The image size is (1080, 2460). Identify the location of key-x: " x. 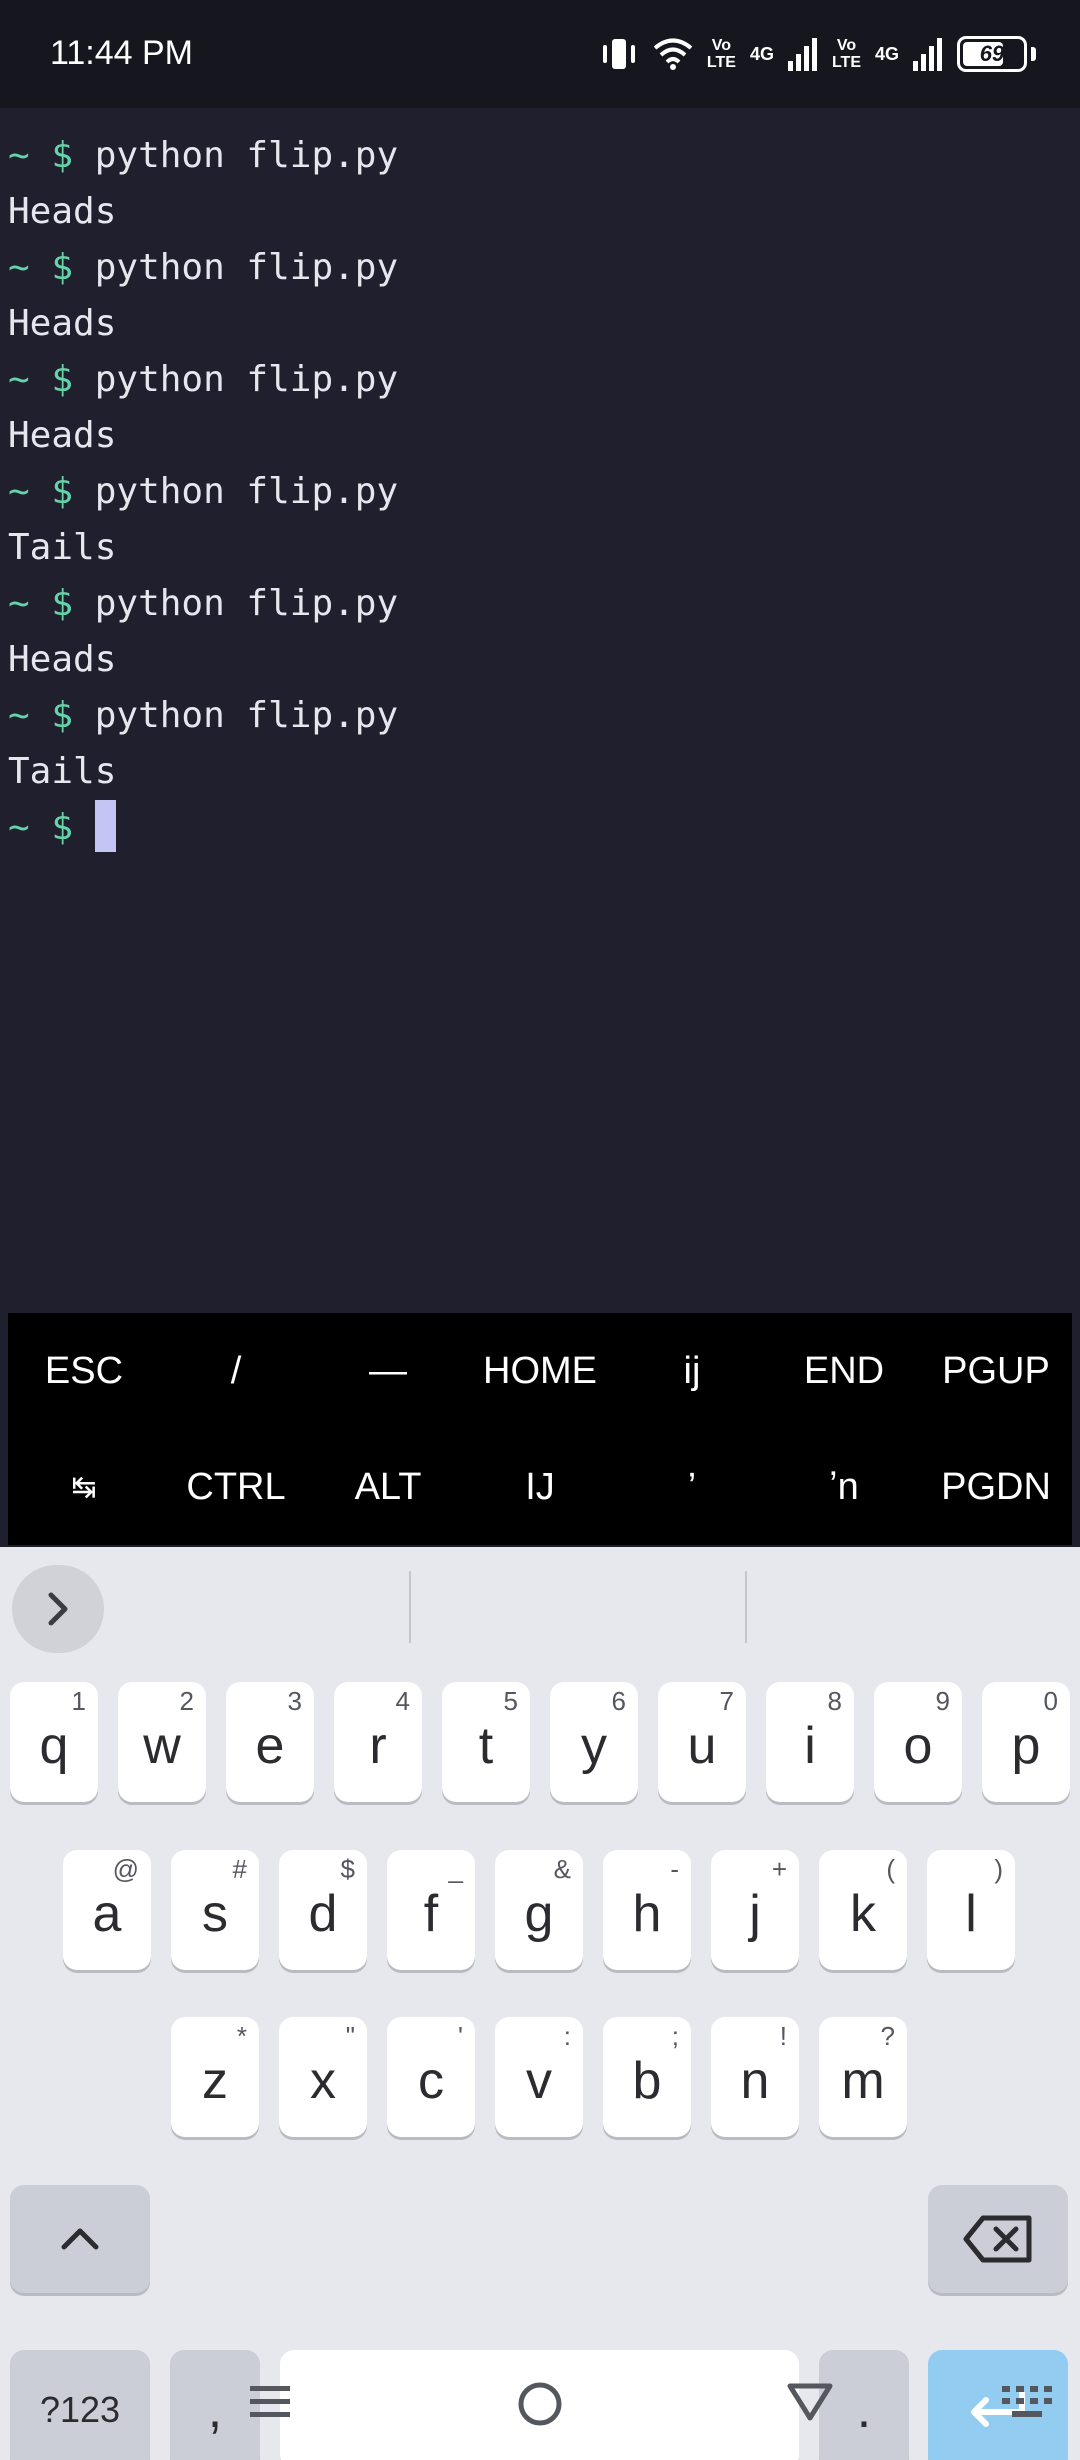
(323, 2077).